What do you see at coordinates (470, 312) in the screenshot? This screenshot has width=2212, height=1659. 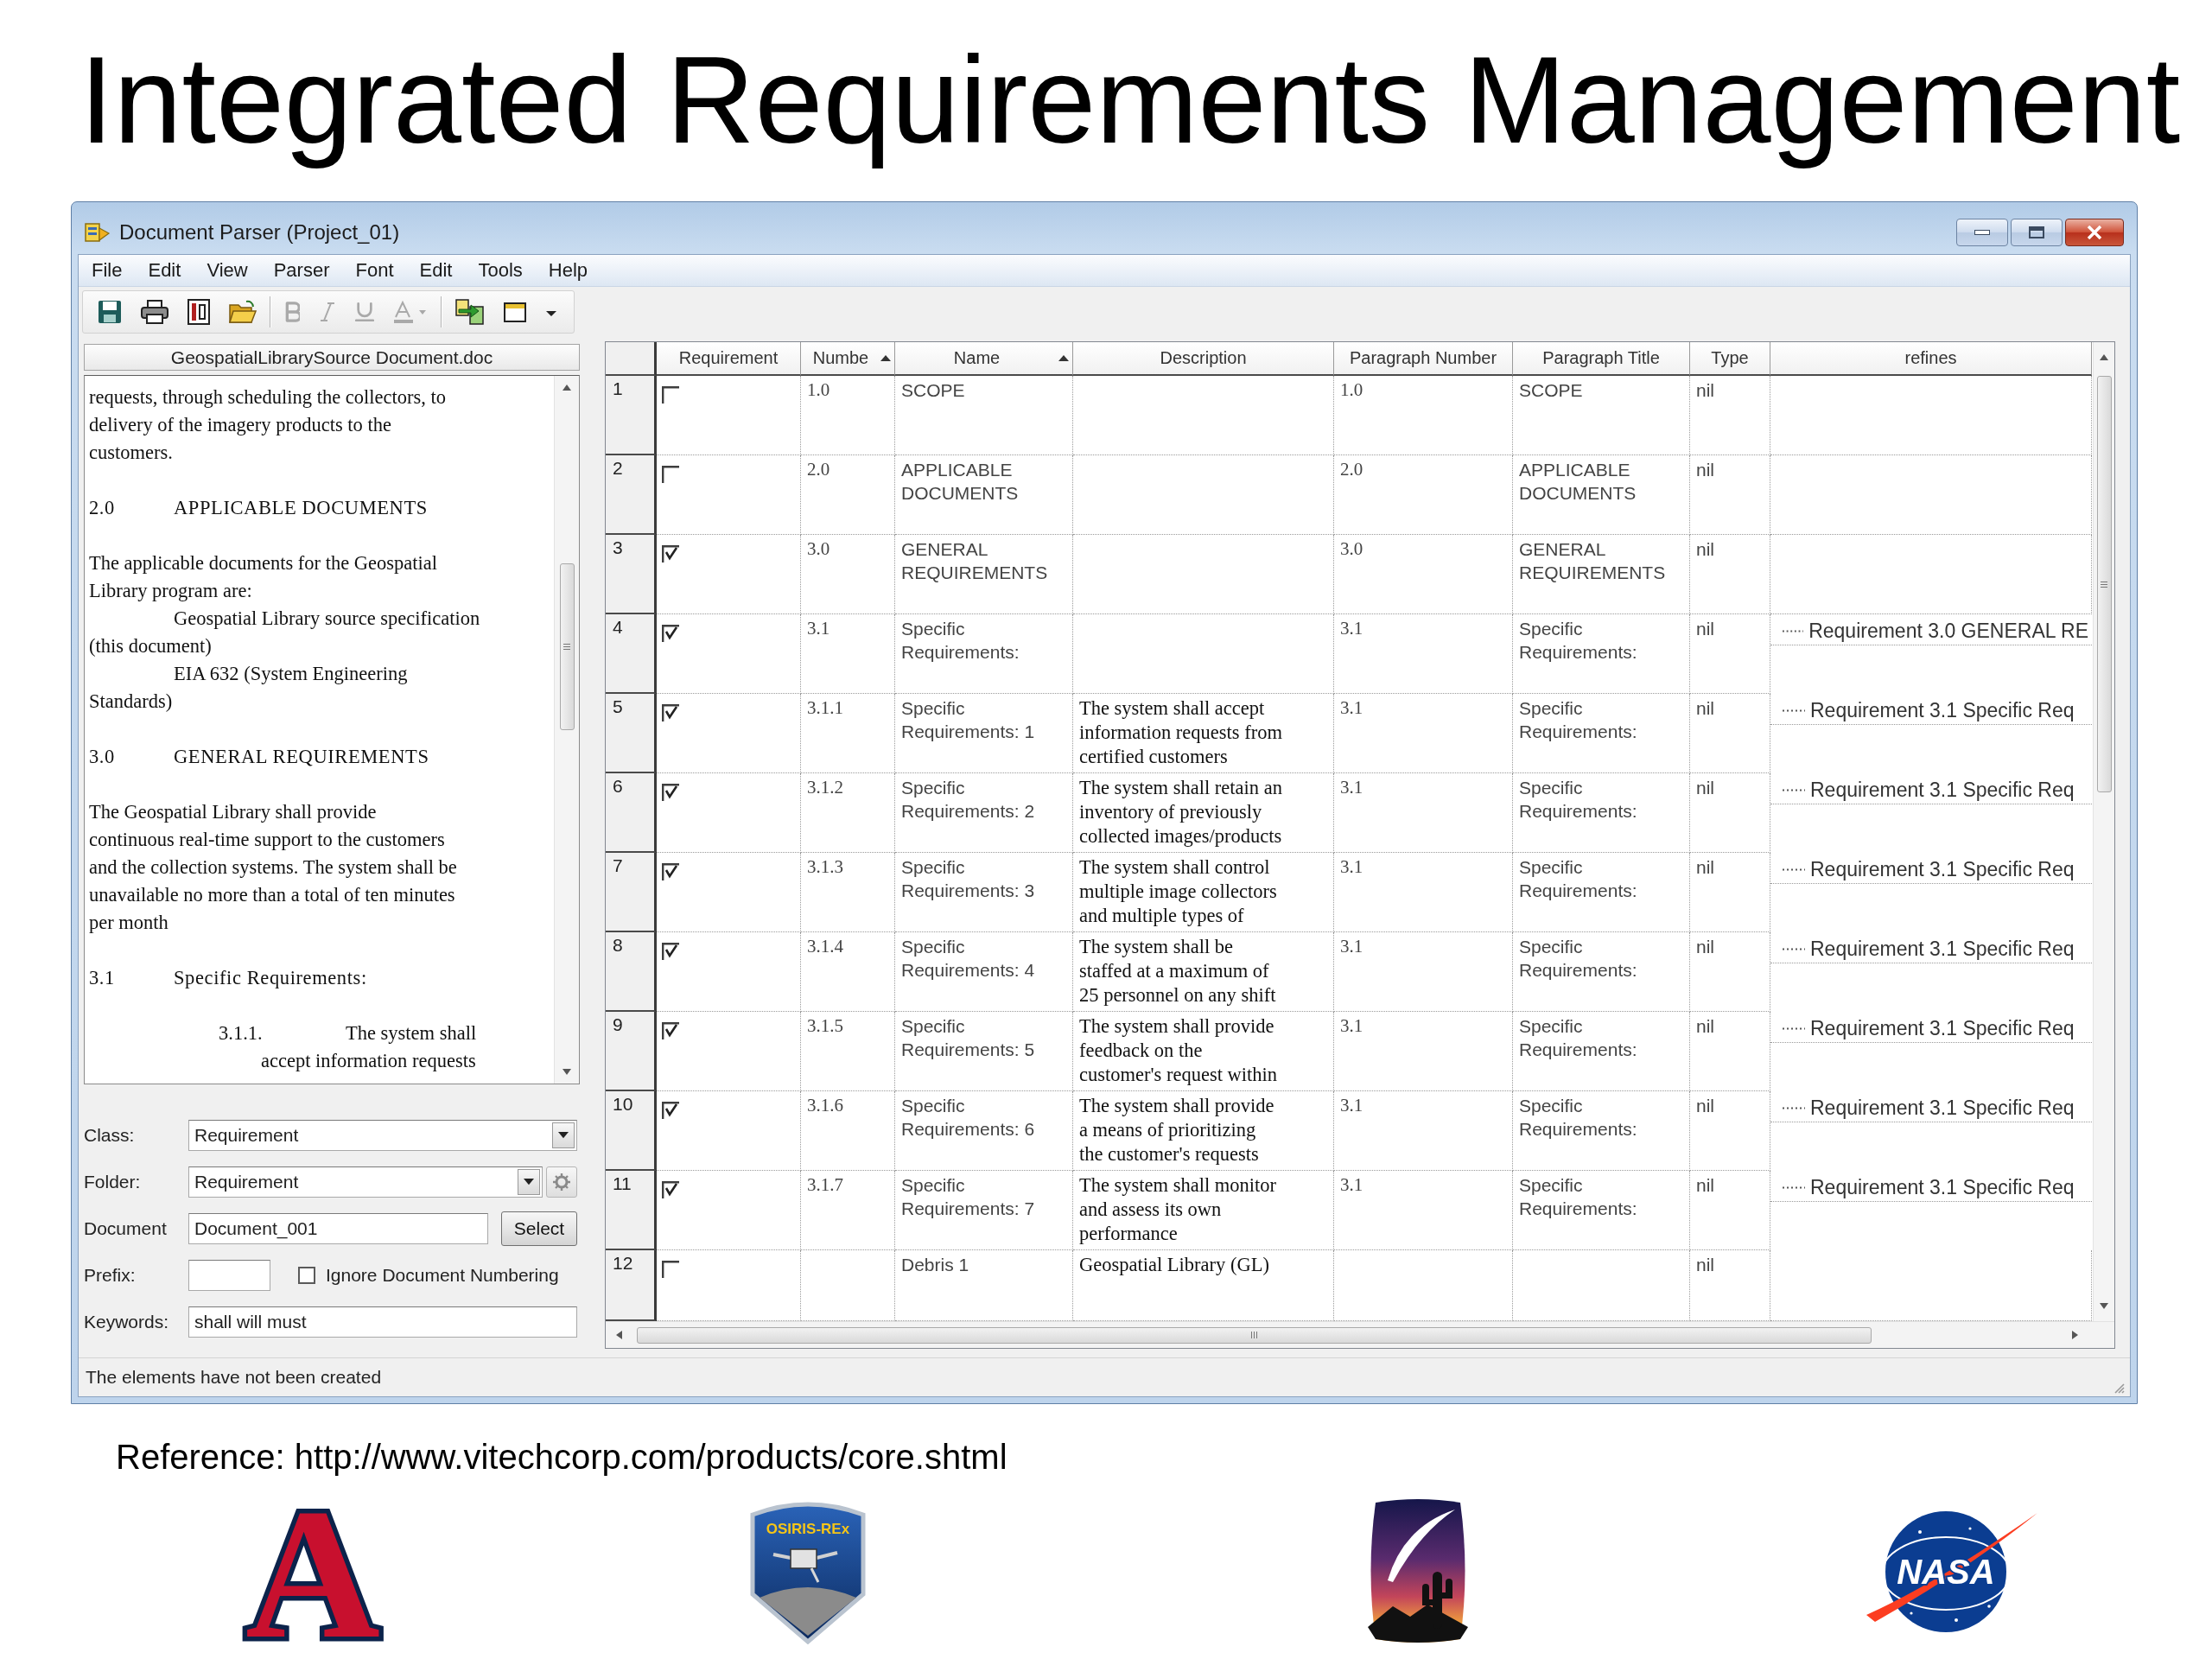 I see `arrow-documents-icon` at bounding box center [470, 312].